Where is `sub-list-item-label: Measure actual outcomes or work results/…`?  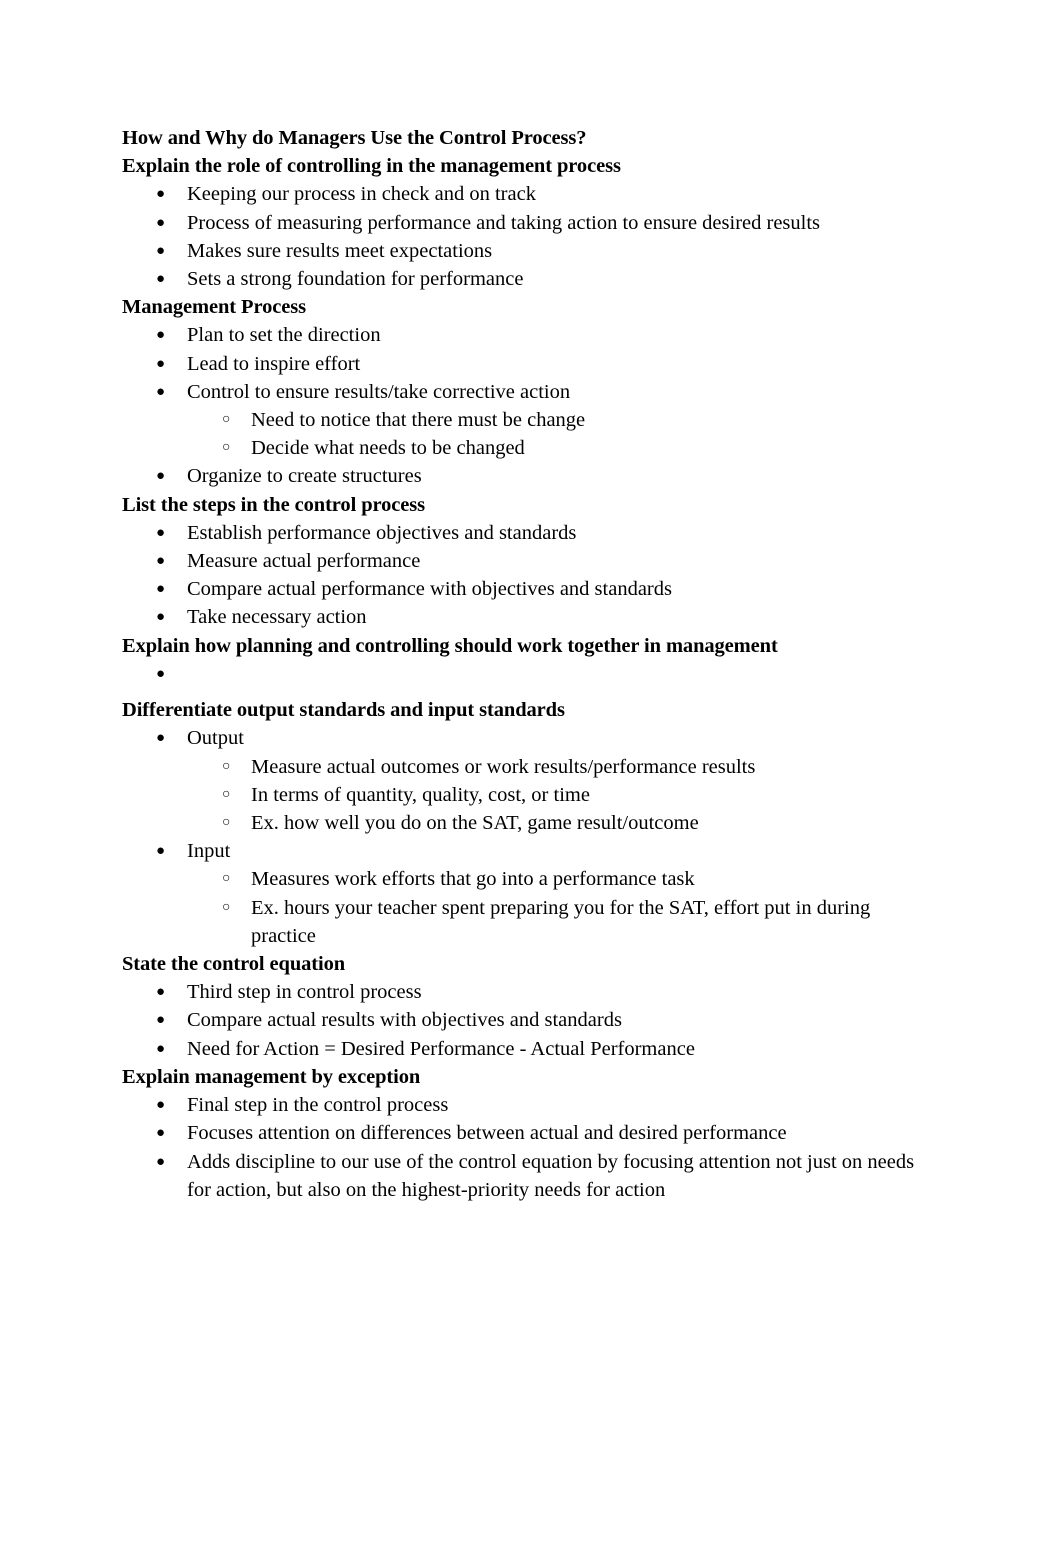 sub-list-item-label: Measure actual outcomes or work results/… is located at coordinates (503, 766).